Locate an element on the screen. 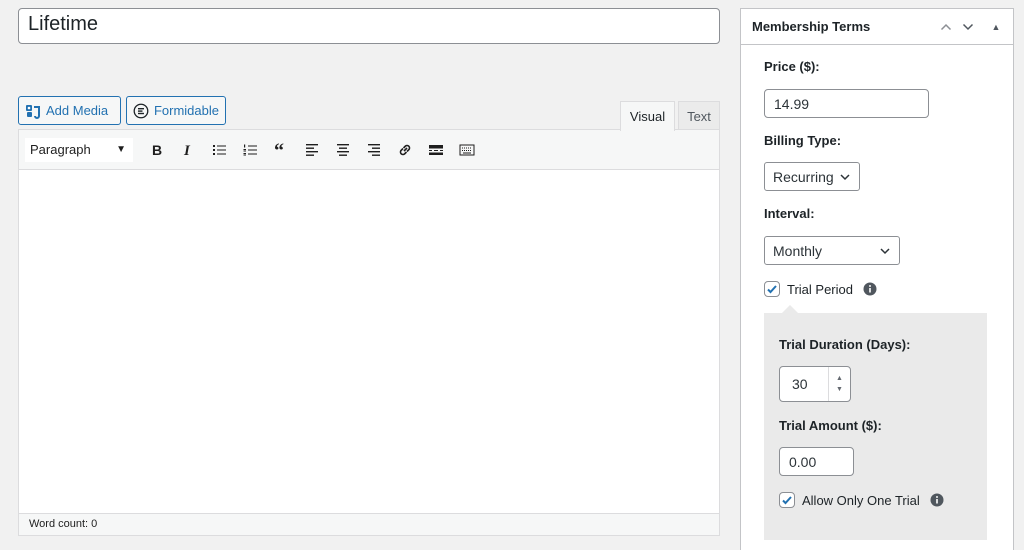 Image resolution: width=1024 pixels, height=550 pixels. toolbar-toggle-button is located at coordinates (466, 150).